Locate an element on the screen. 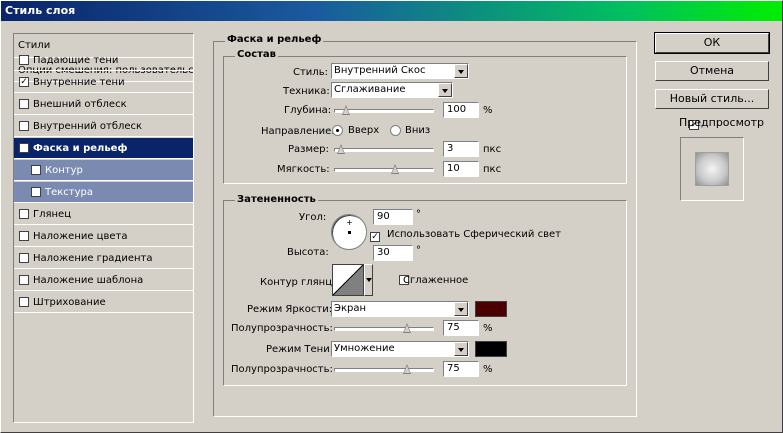  size-slider-thumb is located at coordinates (340, 149).